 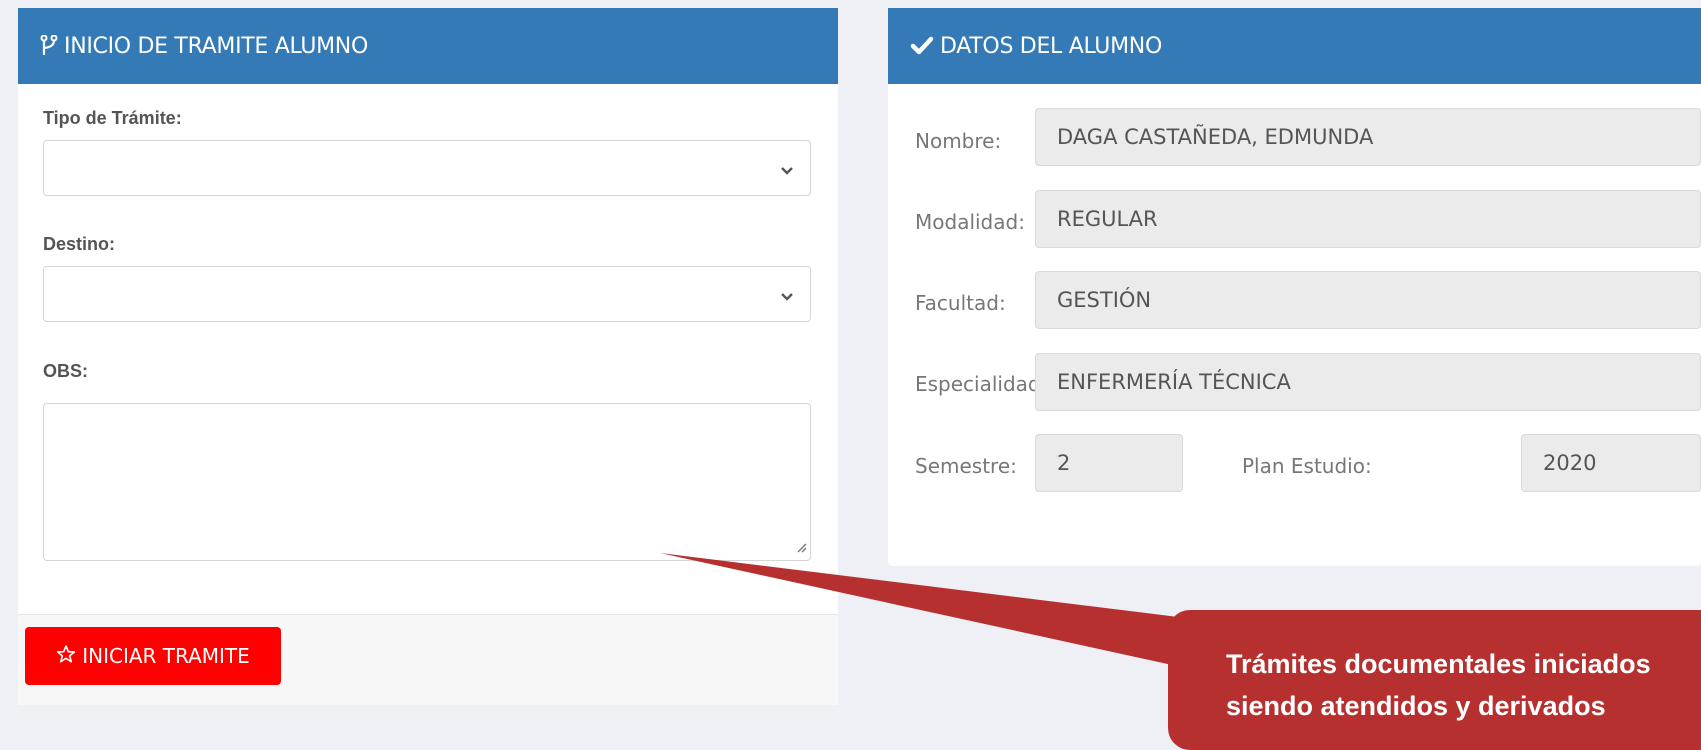 I want to click on callout-line-1: Trámites documentales iniciados, so click(x=1438, y=664).